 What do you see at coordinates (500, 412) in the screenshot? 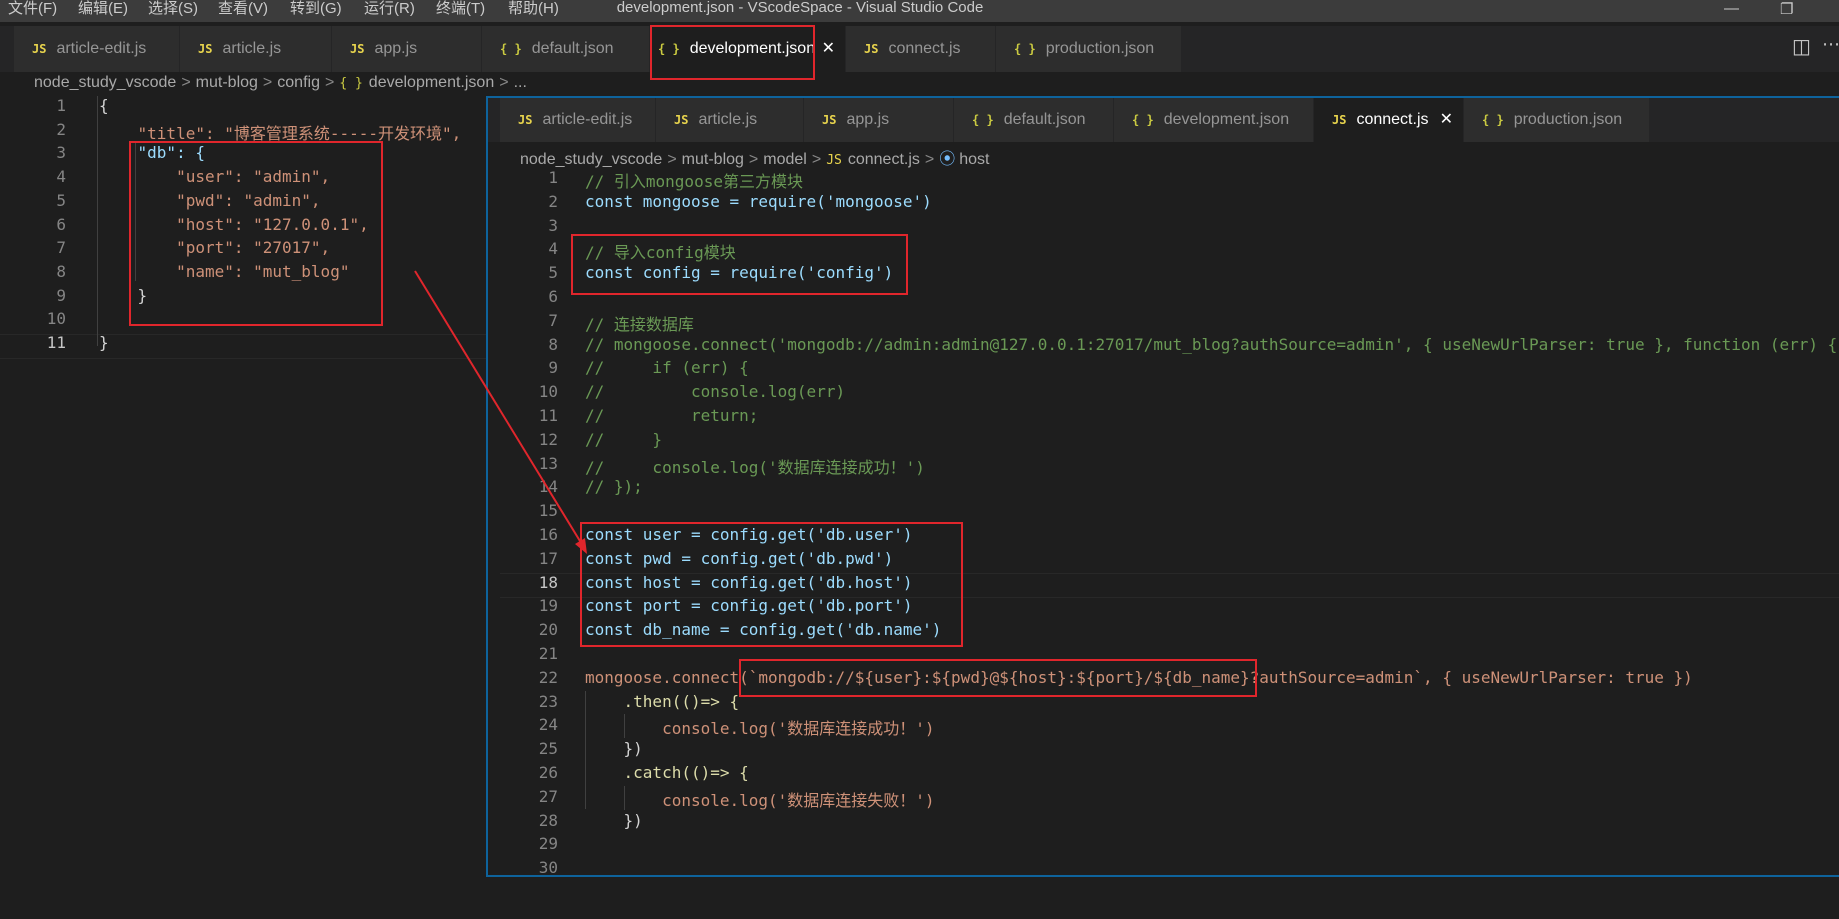
I see `annotation-arrow` at bounding box center [500, 412].